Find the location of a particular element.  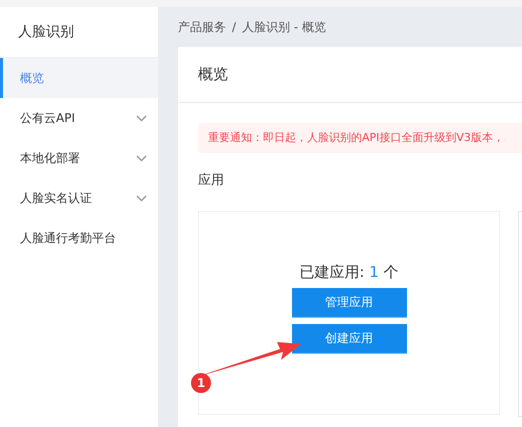

breadcrumb-item: 人脸识别 - 概览 is located at coordinates (284, 27).